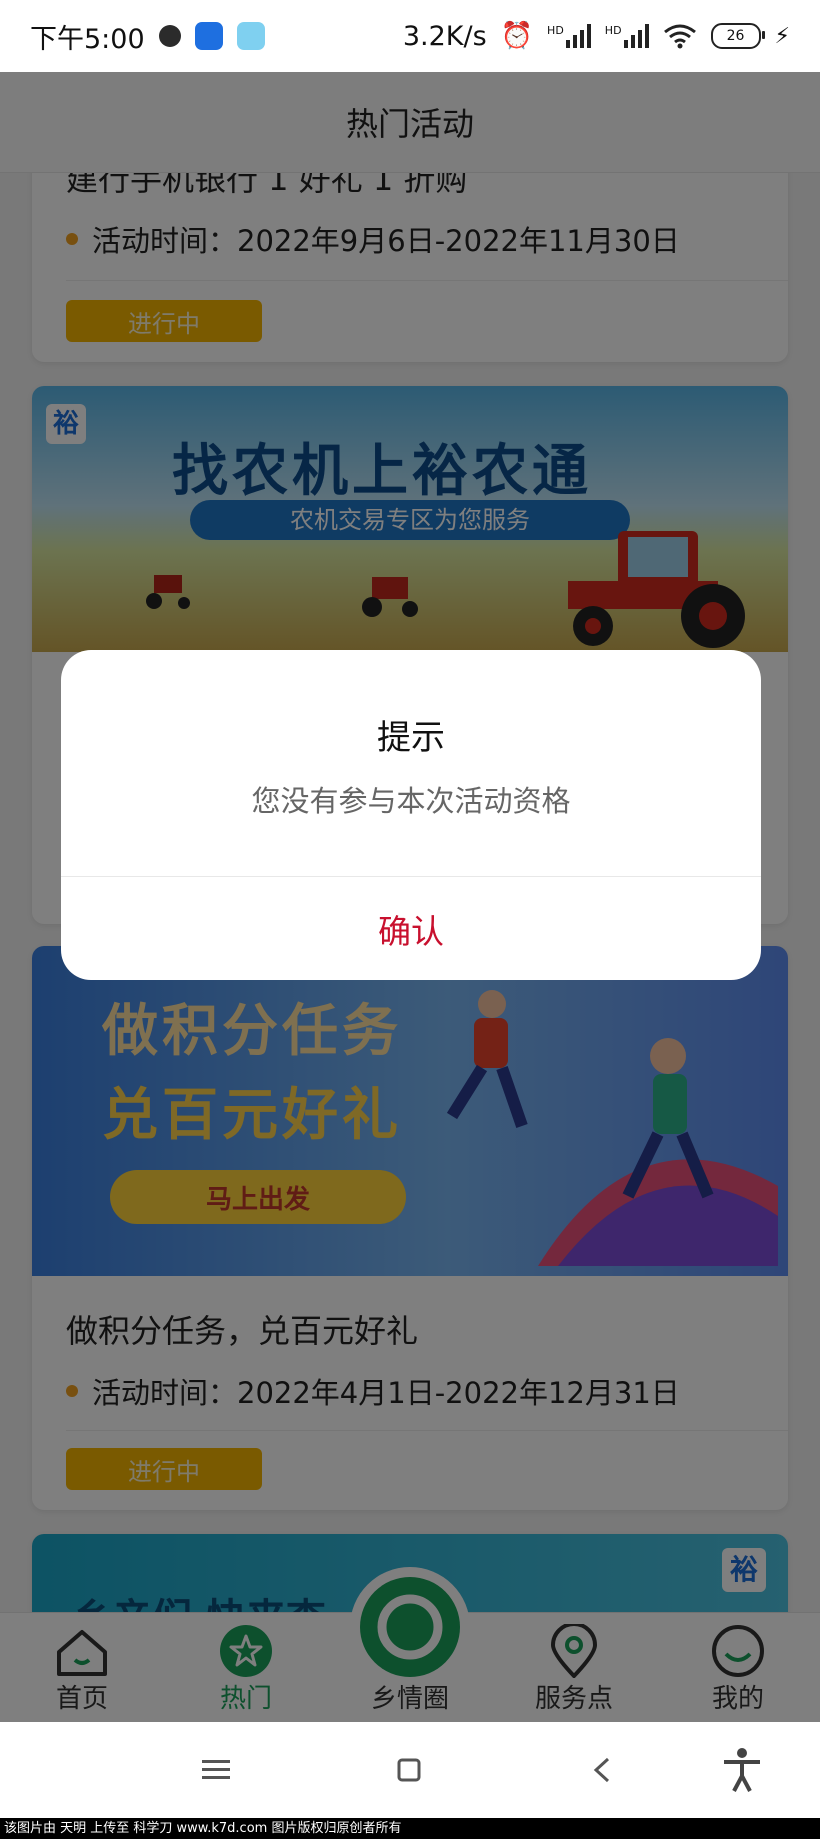 This screenshot has height=1839, width=820. I want to click on home-square-icon, so click(409, 1770).